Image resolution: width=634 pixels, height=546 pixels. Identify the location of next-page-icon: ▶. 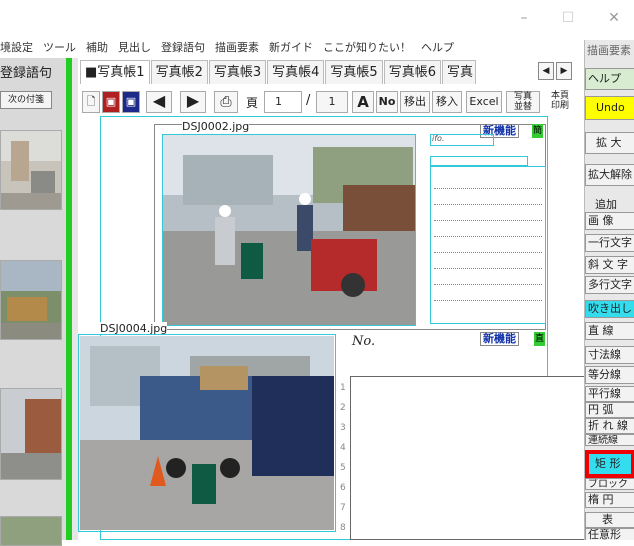
(193, 102).